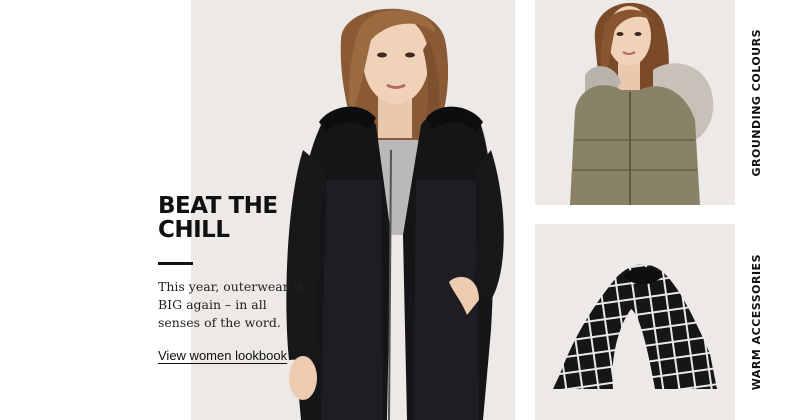 The image size is (800, 420). I want to click on warm-accessories-text: WARM ACCESSORIES, so click(756, 322).